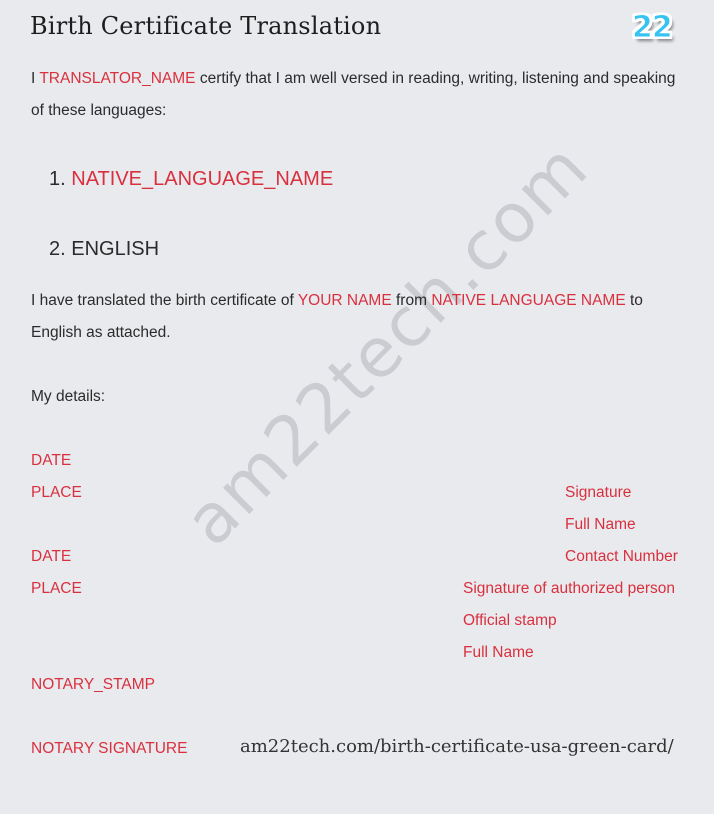  Describe the element at coordinates (101, 332) in the screenshot. I see `translated-line-2: English as attached.` at that location.